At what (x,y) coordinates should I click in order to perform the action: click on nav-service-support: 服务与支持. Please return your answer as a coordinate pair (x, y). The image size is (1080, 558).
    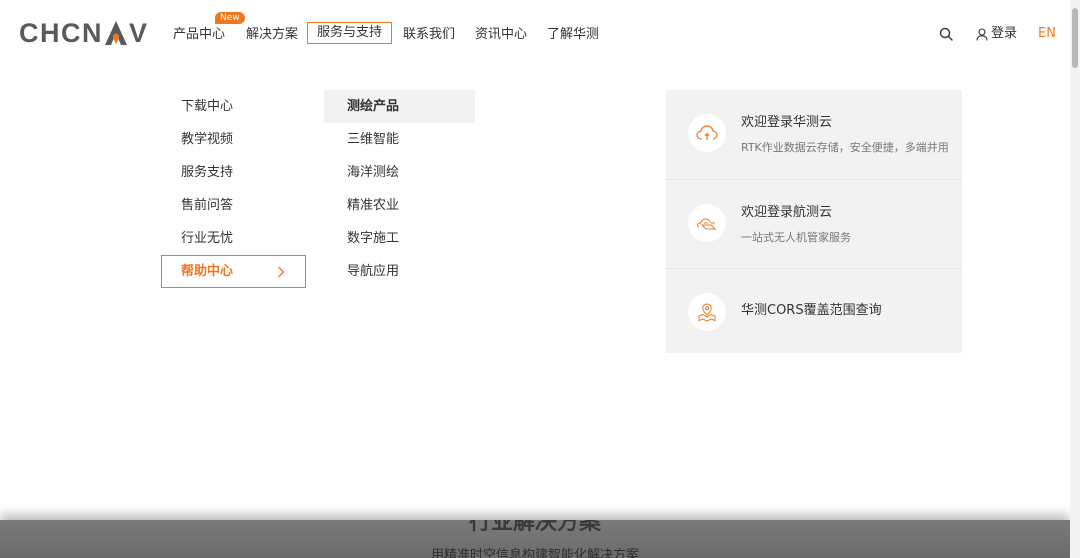
    Looking at the image, I should click on (350, 33).